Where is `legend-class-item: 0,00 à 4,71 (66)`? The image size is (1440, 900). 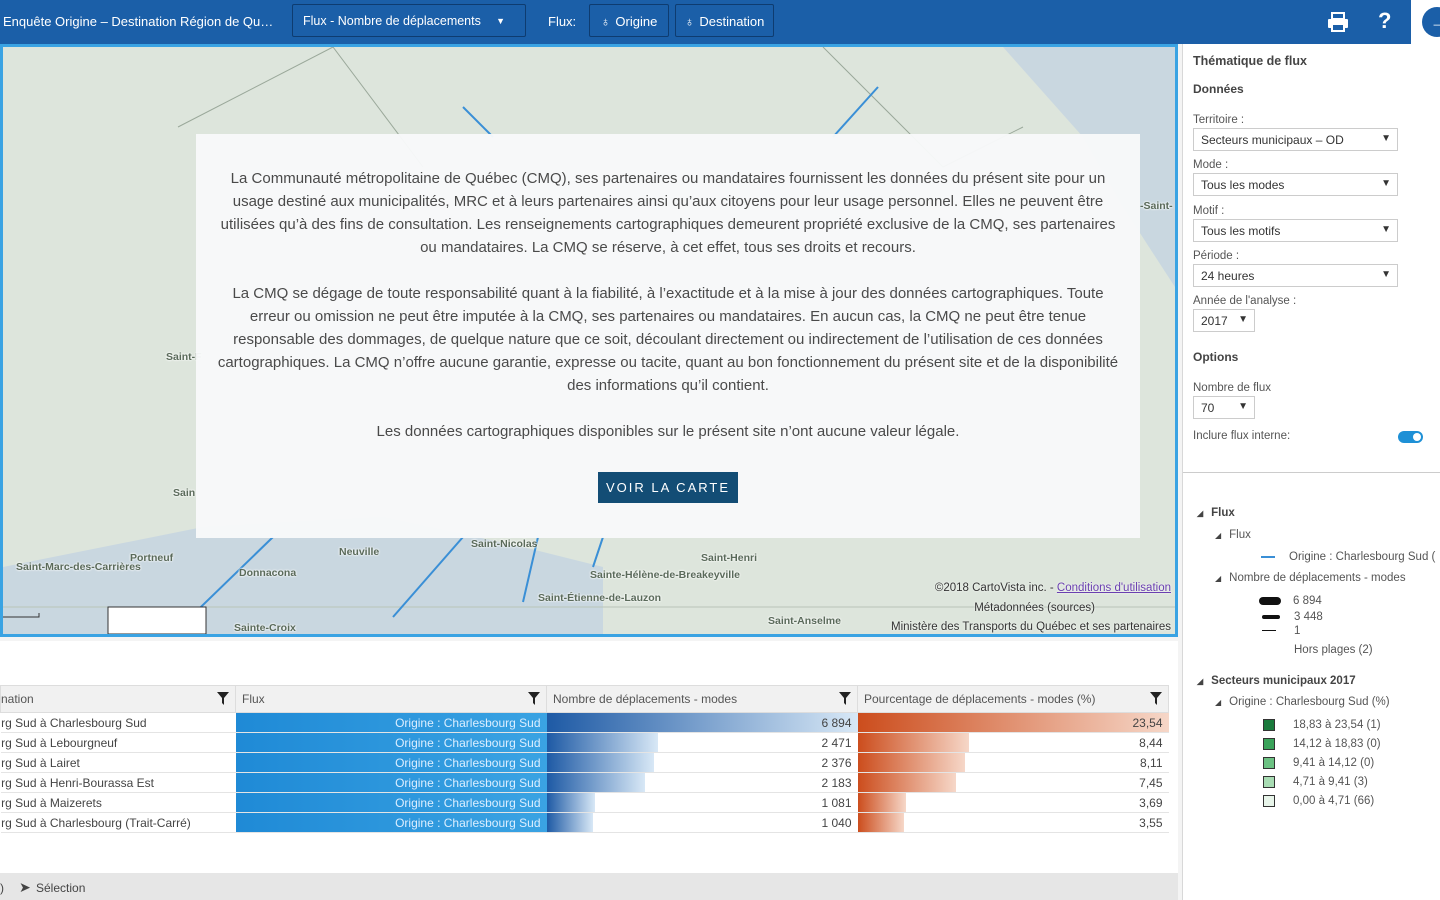 legend-class-item: 0,00 à 4,71 (66) is located at coordinates (1318, 801).